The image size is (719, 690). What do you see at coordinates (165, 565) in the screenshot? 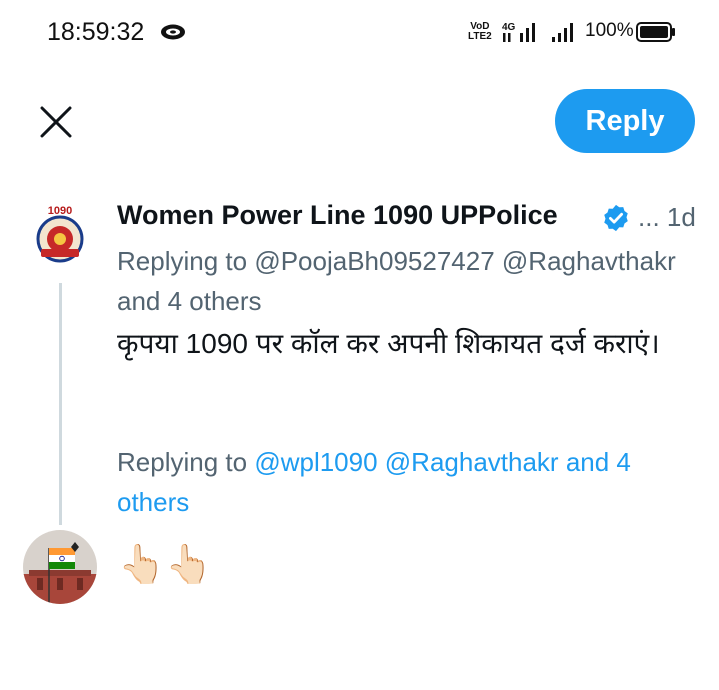
I see `reply-draft-text: 👆🏻👆🏻` at bounding box center [165, 565].